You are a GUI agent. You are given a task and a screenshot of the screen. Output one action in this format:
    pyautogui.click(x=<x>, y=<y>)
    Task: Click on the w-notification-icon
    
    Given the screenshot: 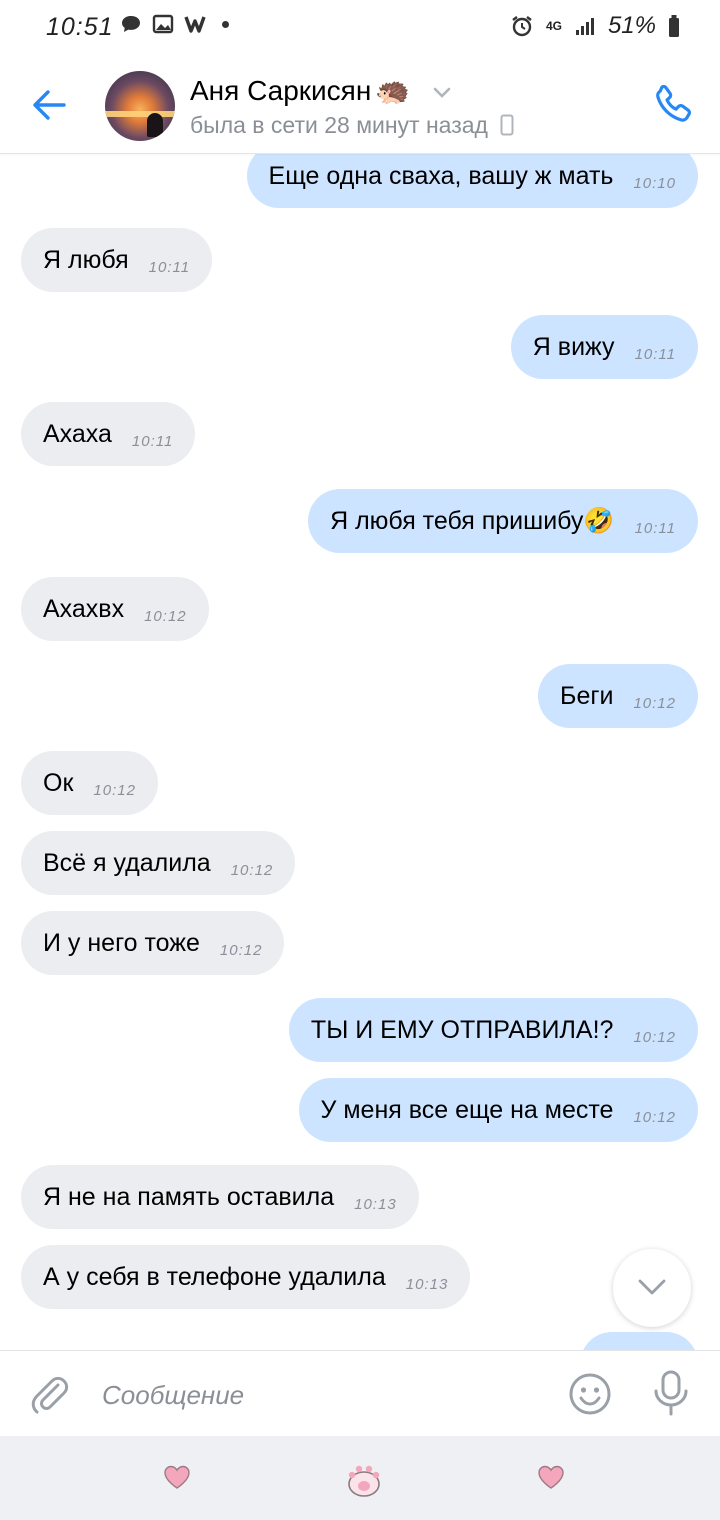 What is the action you would take?
    pyautogui.click(x=195, y=24)
    